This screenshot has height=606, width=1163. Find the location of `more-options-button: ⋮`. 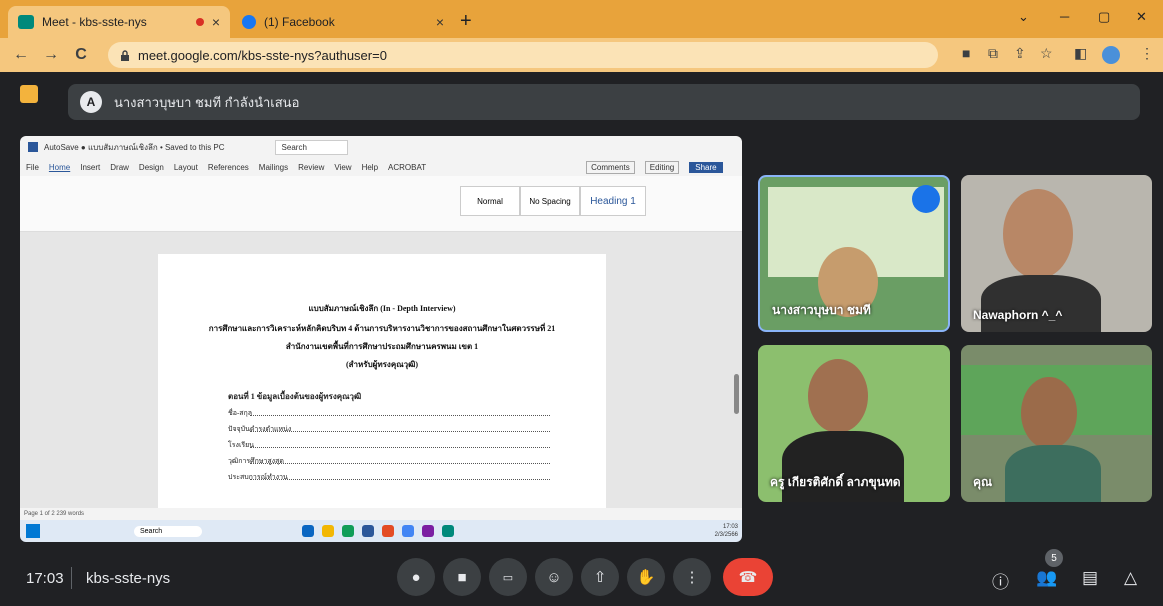

more-options-button: ⋮ is located at coordinates (692, 577).